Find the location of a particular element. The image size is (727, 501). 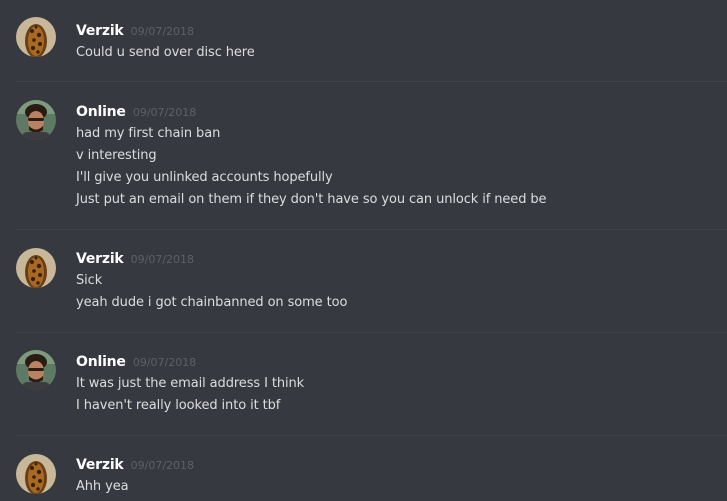

message-text: Could u send over disc here is located at coordinates (165, 52).